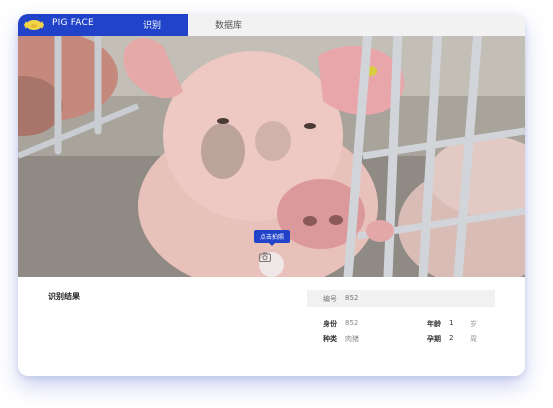 Image resolution: width=553 pixels, height=408 pixels. Describe the element at coordinates (271, 264) in the screenshot. I see `capture-button` at that location.